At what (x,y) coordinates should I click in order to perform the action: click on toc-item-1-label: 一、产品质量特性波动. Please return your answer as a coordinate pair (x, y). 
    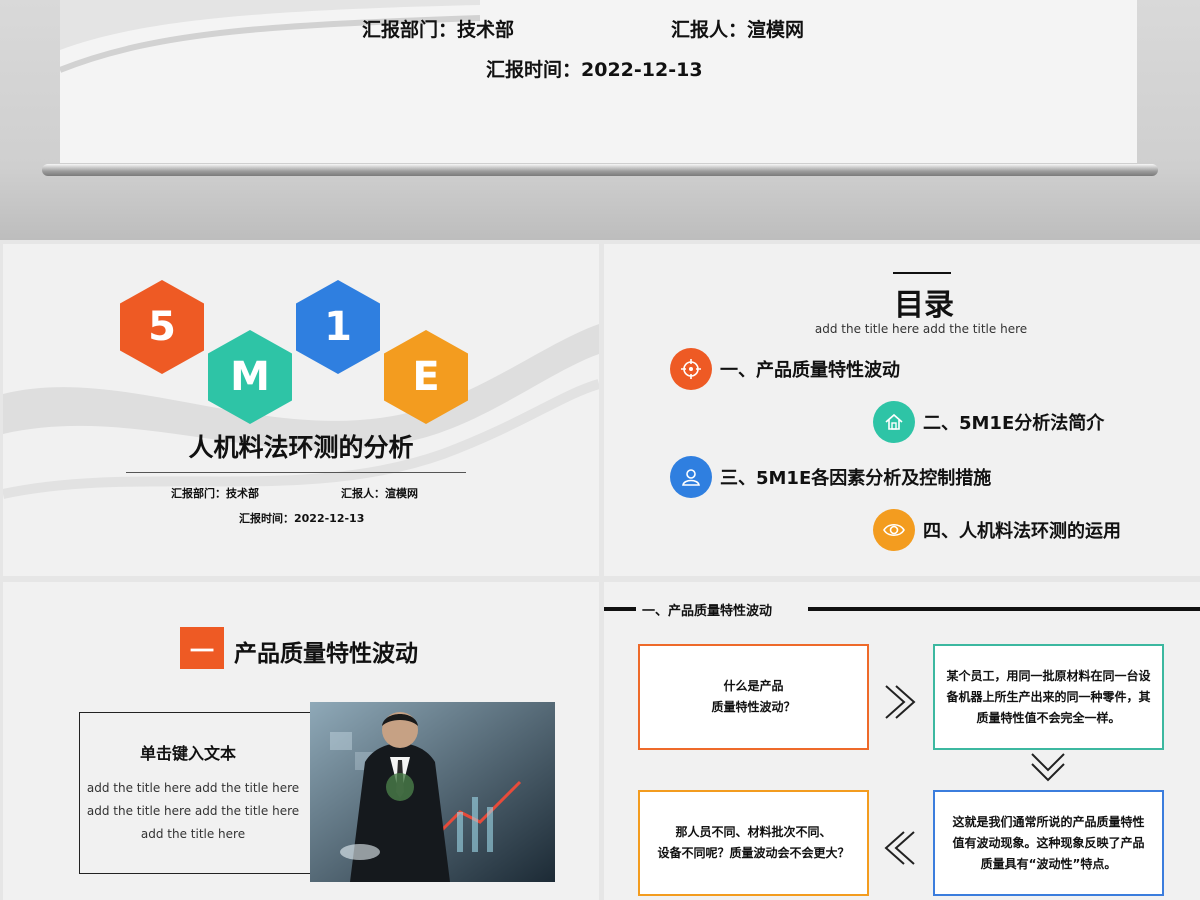
    Looking at the image, I should click on (810, 370).